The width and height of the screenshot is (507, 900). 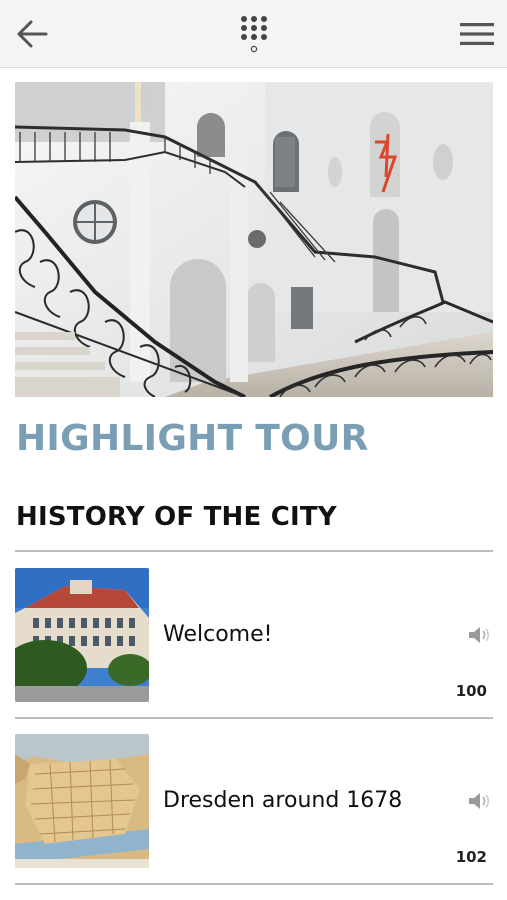 I want to click on baroque-building-photo, so click(x=82, y=635).